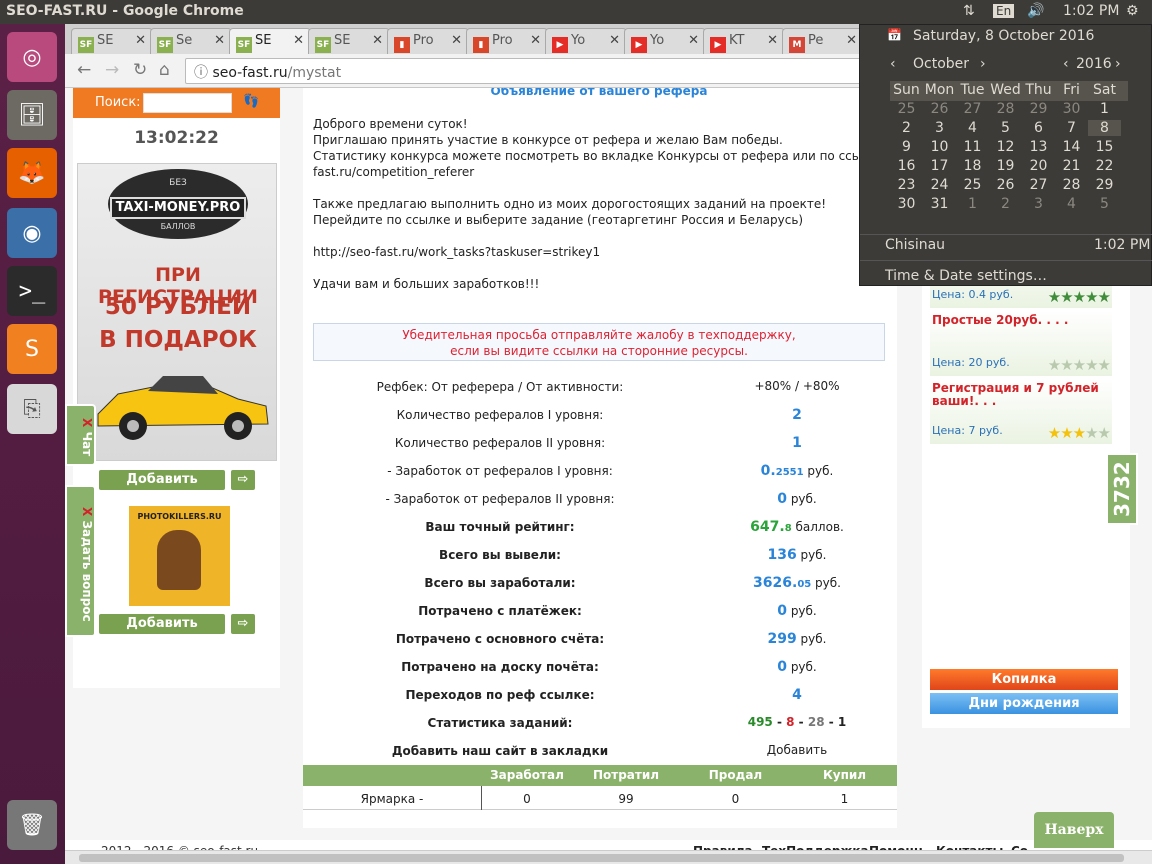  What do you see at coordinates (1104, 128) in the screenshot?
I see `calendar-day: 8` at bounding box center [1104, 128].